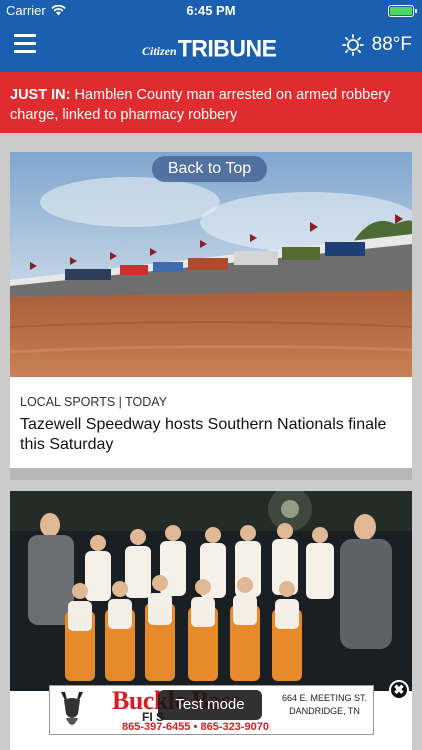 The height and width of the screenshot is (750, 422). Describe the element at coordinates (211, 474) in the screenshot. I see `card-divider` at that location.